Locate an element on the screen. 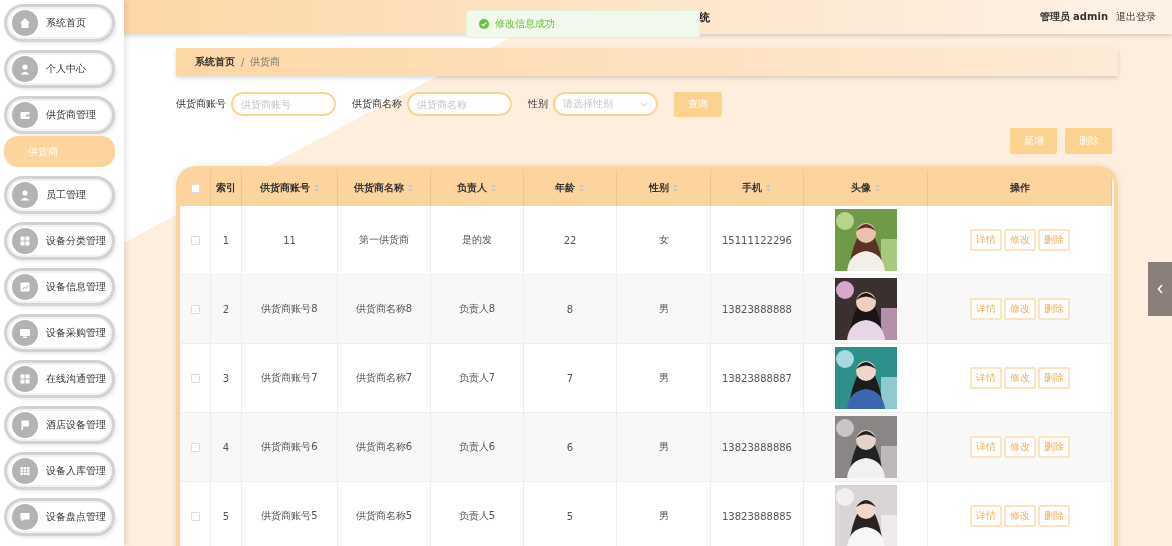 This screenshot has width=1172, height=546. table-cell: 13823888885 is located at coordinates (757, 516).